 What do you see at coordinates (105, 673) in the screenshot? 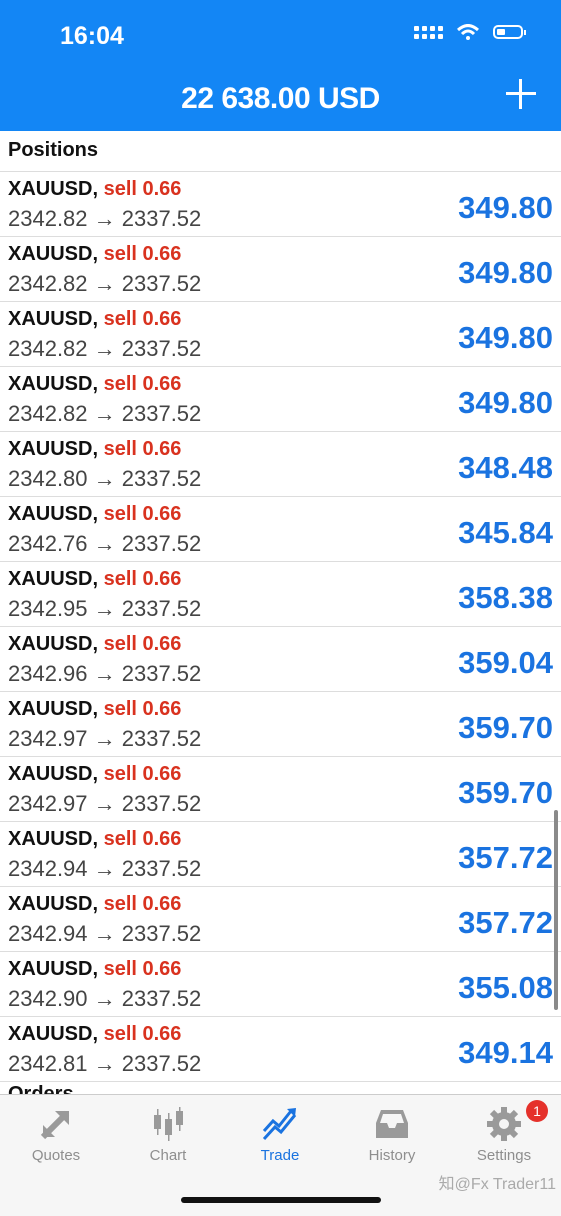
I see `price-range: 2342.96 → 2337.52` at bounding box center [105, 673].